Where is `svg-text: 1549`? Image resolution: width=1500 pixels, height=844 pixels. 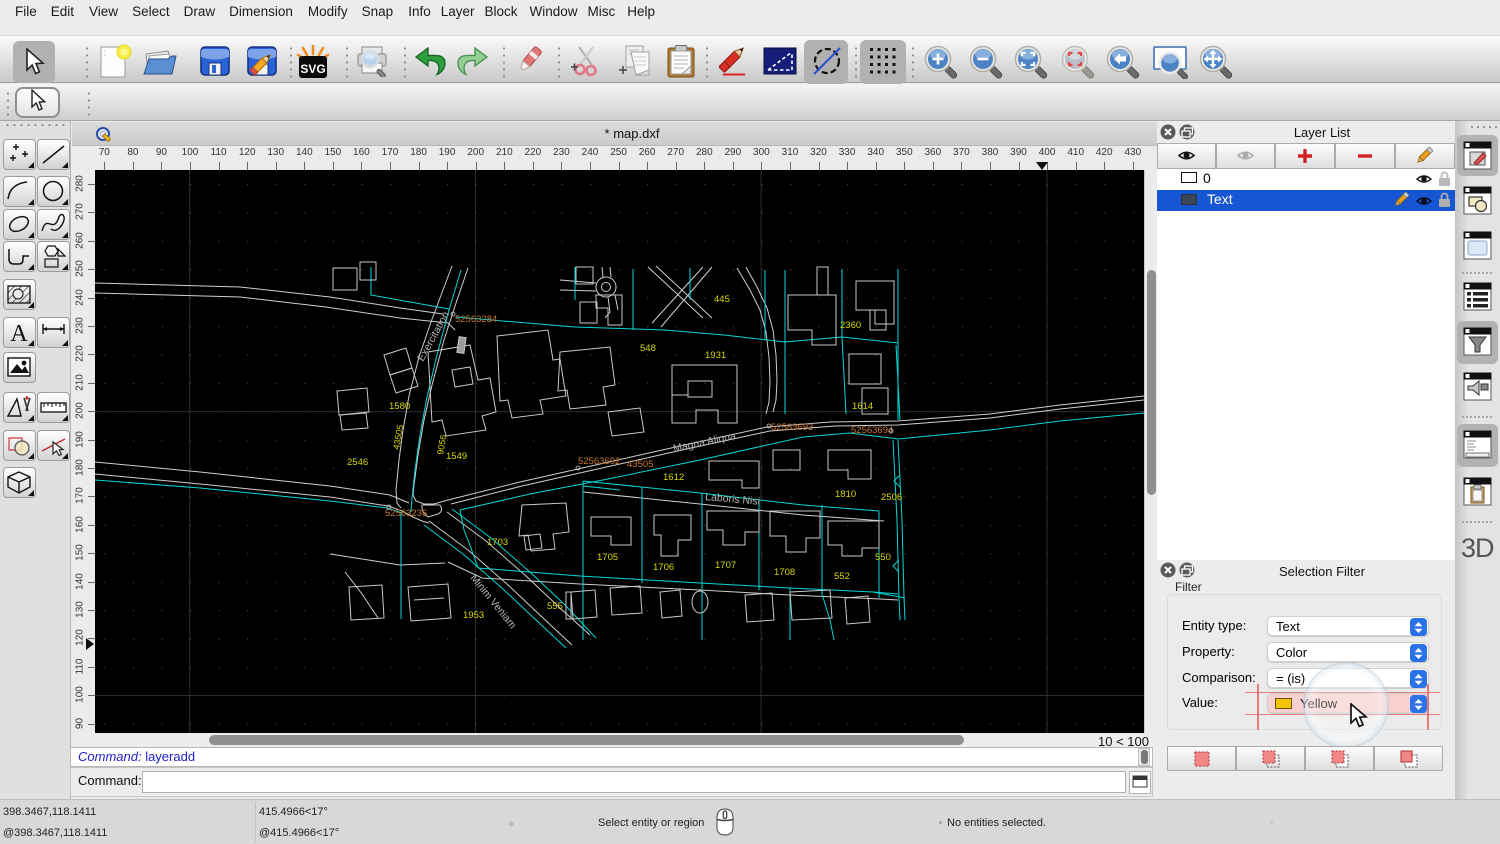
svg-text: 1549 is located at coordinates (456, 456).